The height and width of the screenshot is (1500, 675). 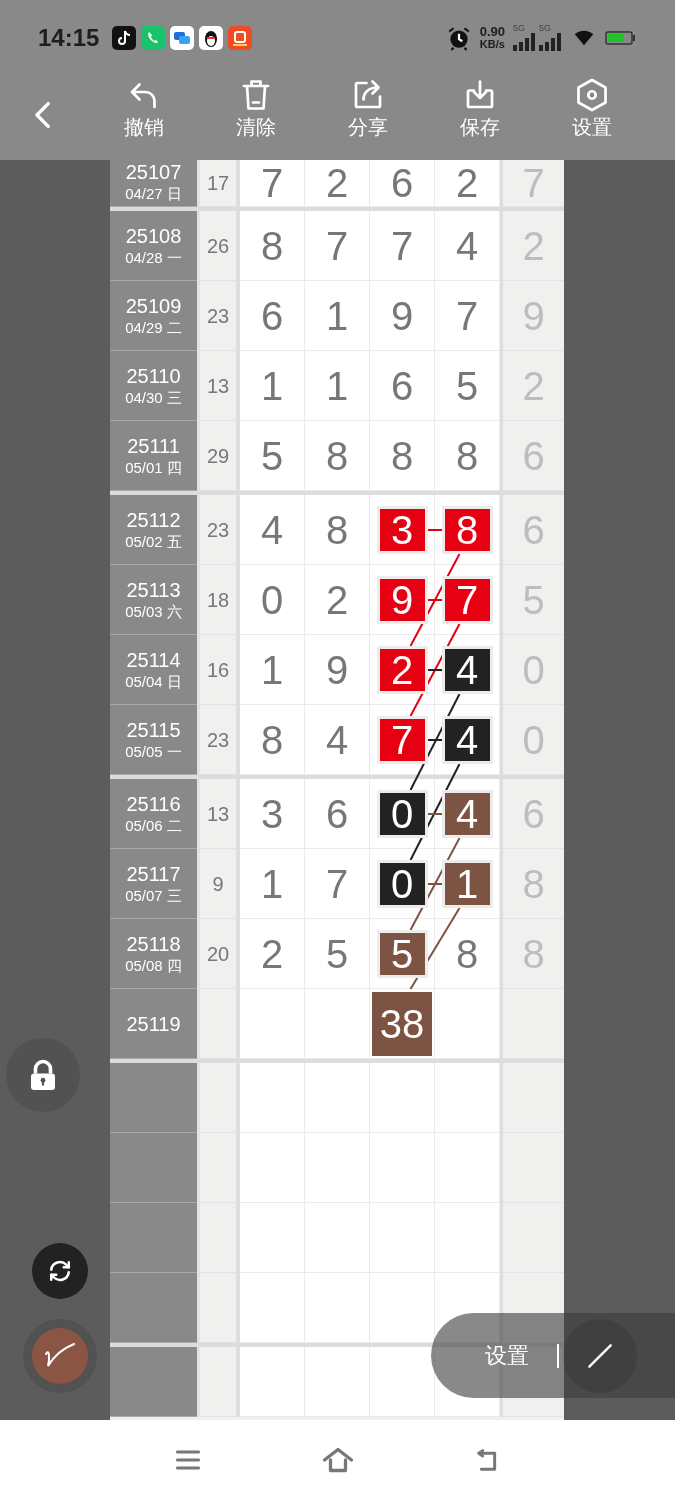 What do you see at coordinates (153, 589) in the screenshot?
I see `issue-number: 25113` at bounding box center [153, 589].